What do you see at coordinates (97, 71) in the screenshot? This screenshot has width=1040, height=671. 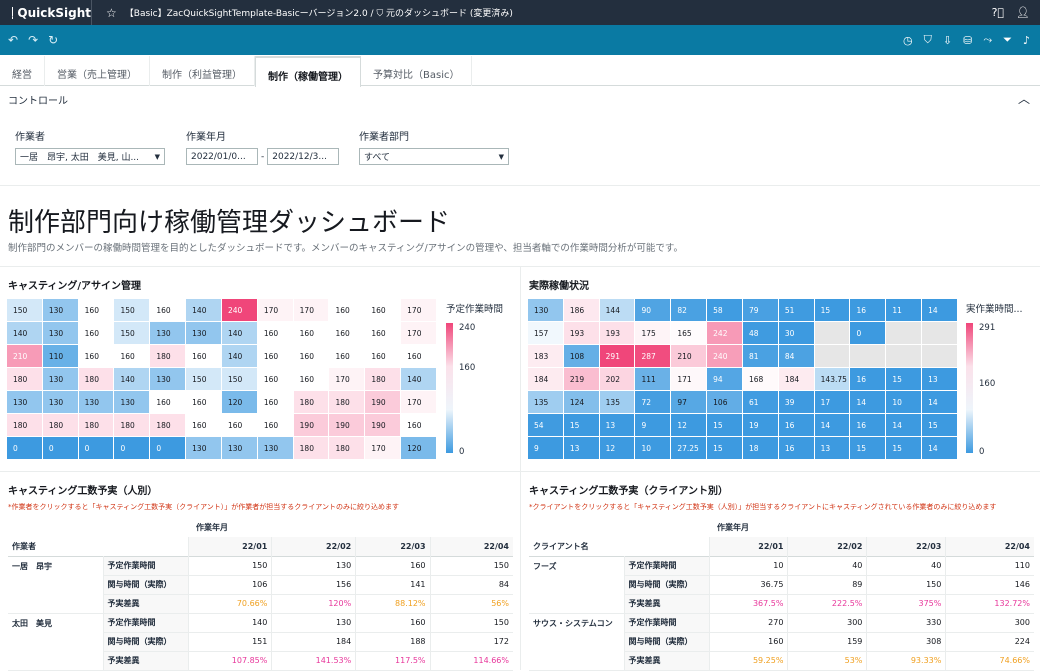 I see `tab-sales: 営業（売上管理）` at bounding box center [97, 71].